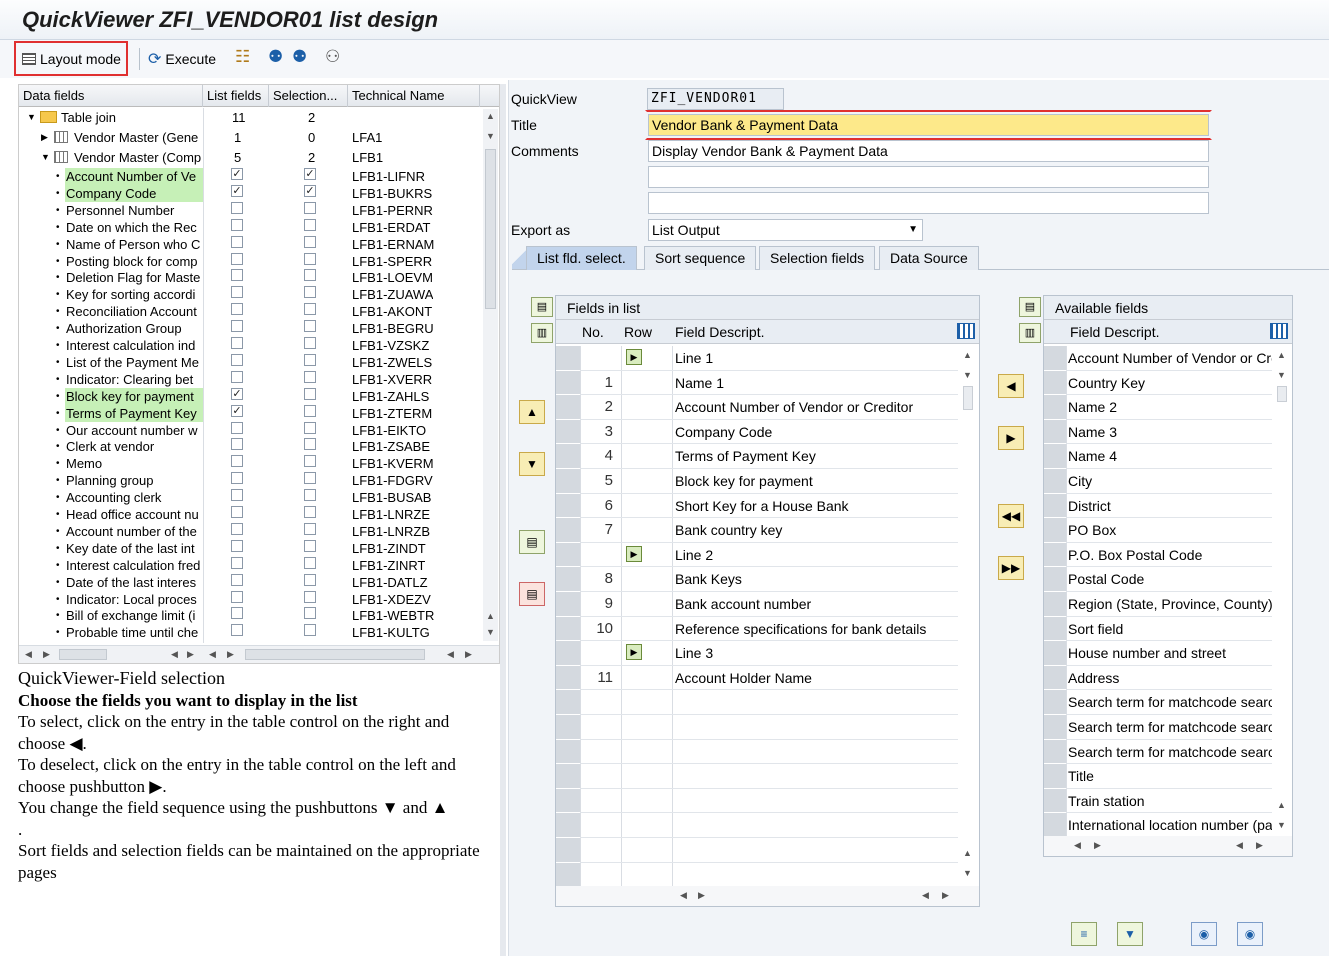  What do you see at coordinates (250, 379) in the screenshot?
I see `tree-field-row: • Indicator: Clearing bet LFB1-XVERR` at bounding box center [250, 379].